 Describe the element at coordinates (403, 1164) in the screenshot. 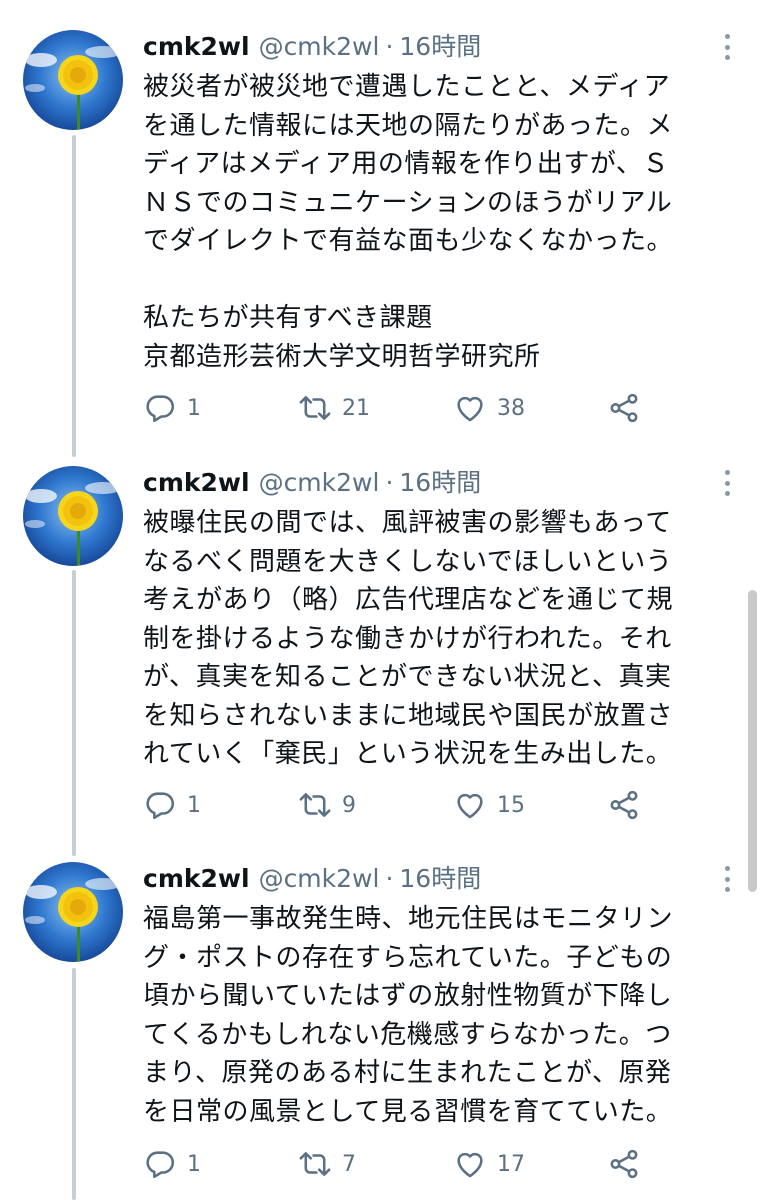

I see `tweet-actions: 1 7 17` at that location.